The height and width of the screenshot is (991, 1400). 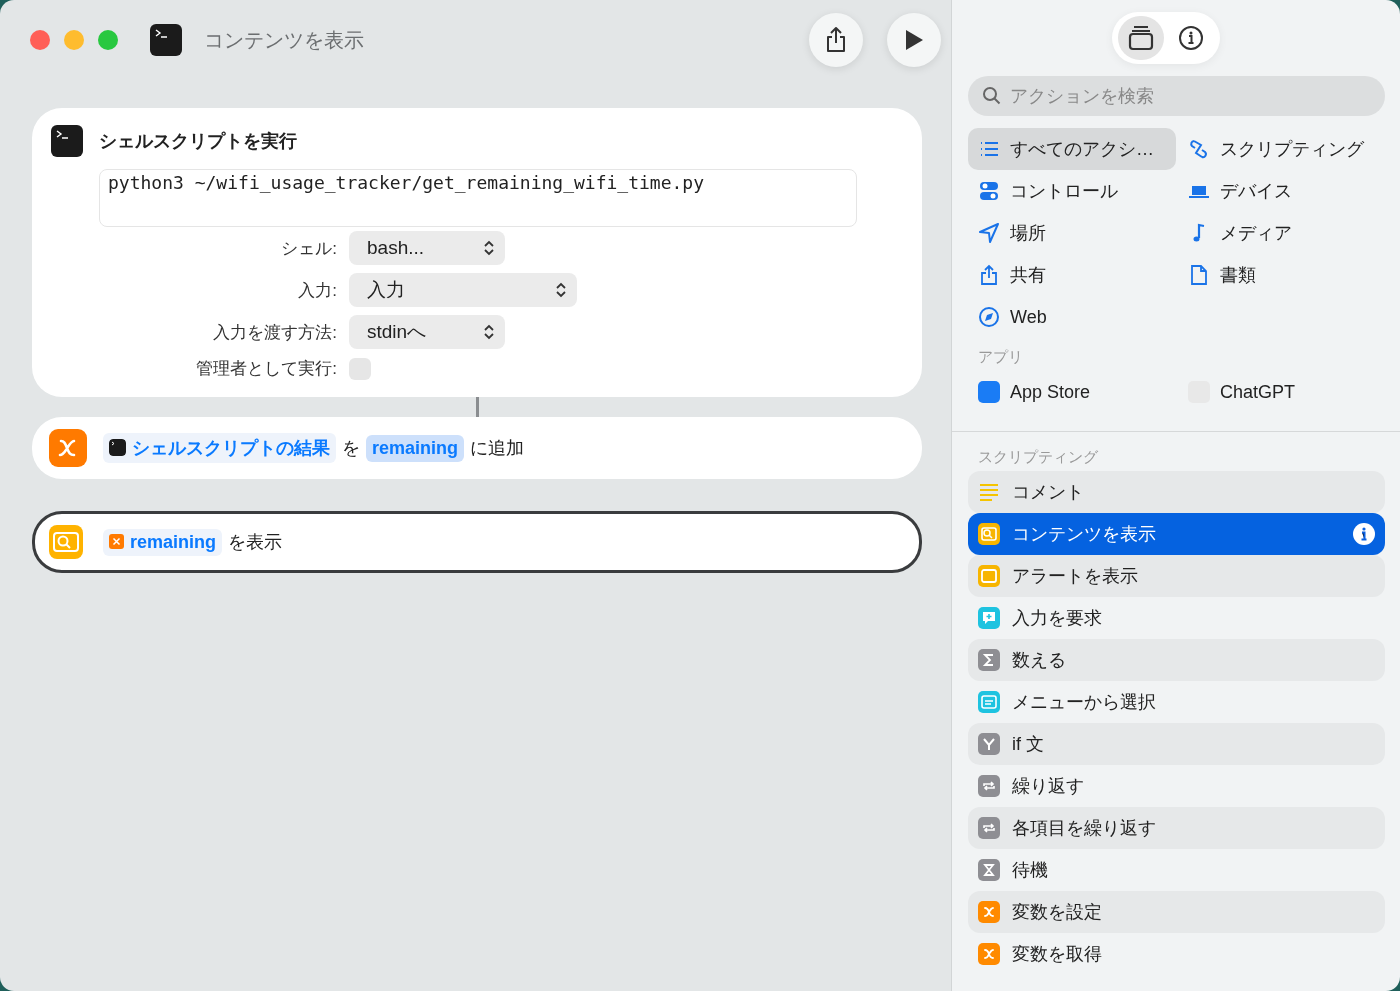 I want to click on action-item: アラートを表示, so click(x=1176, y=576).